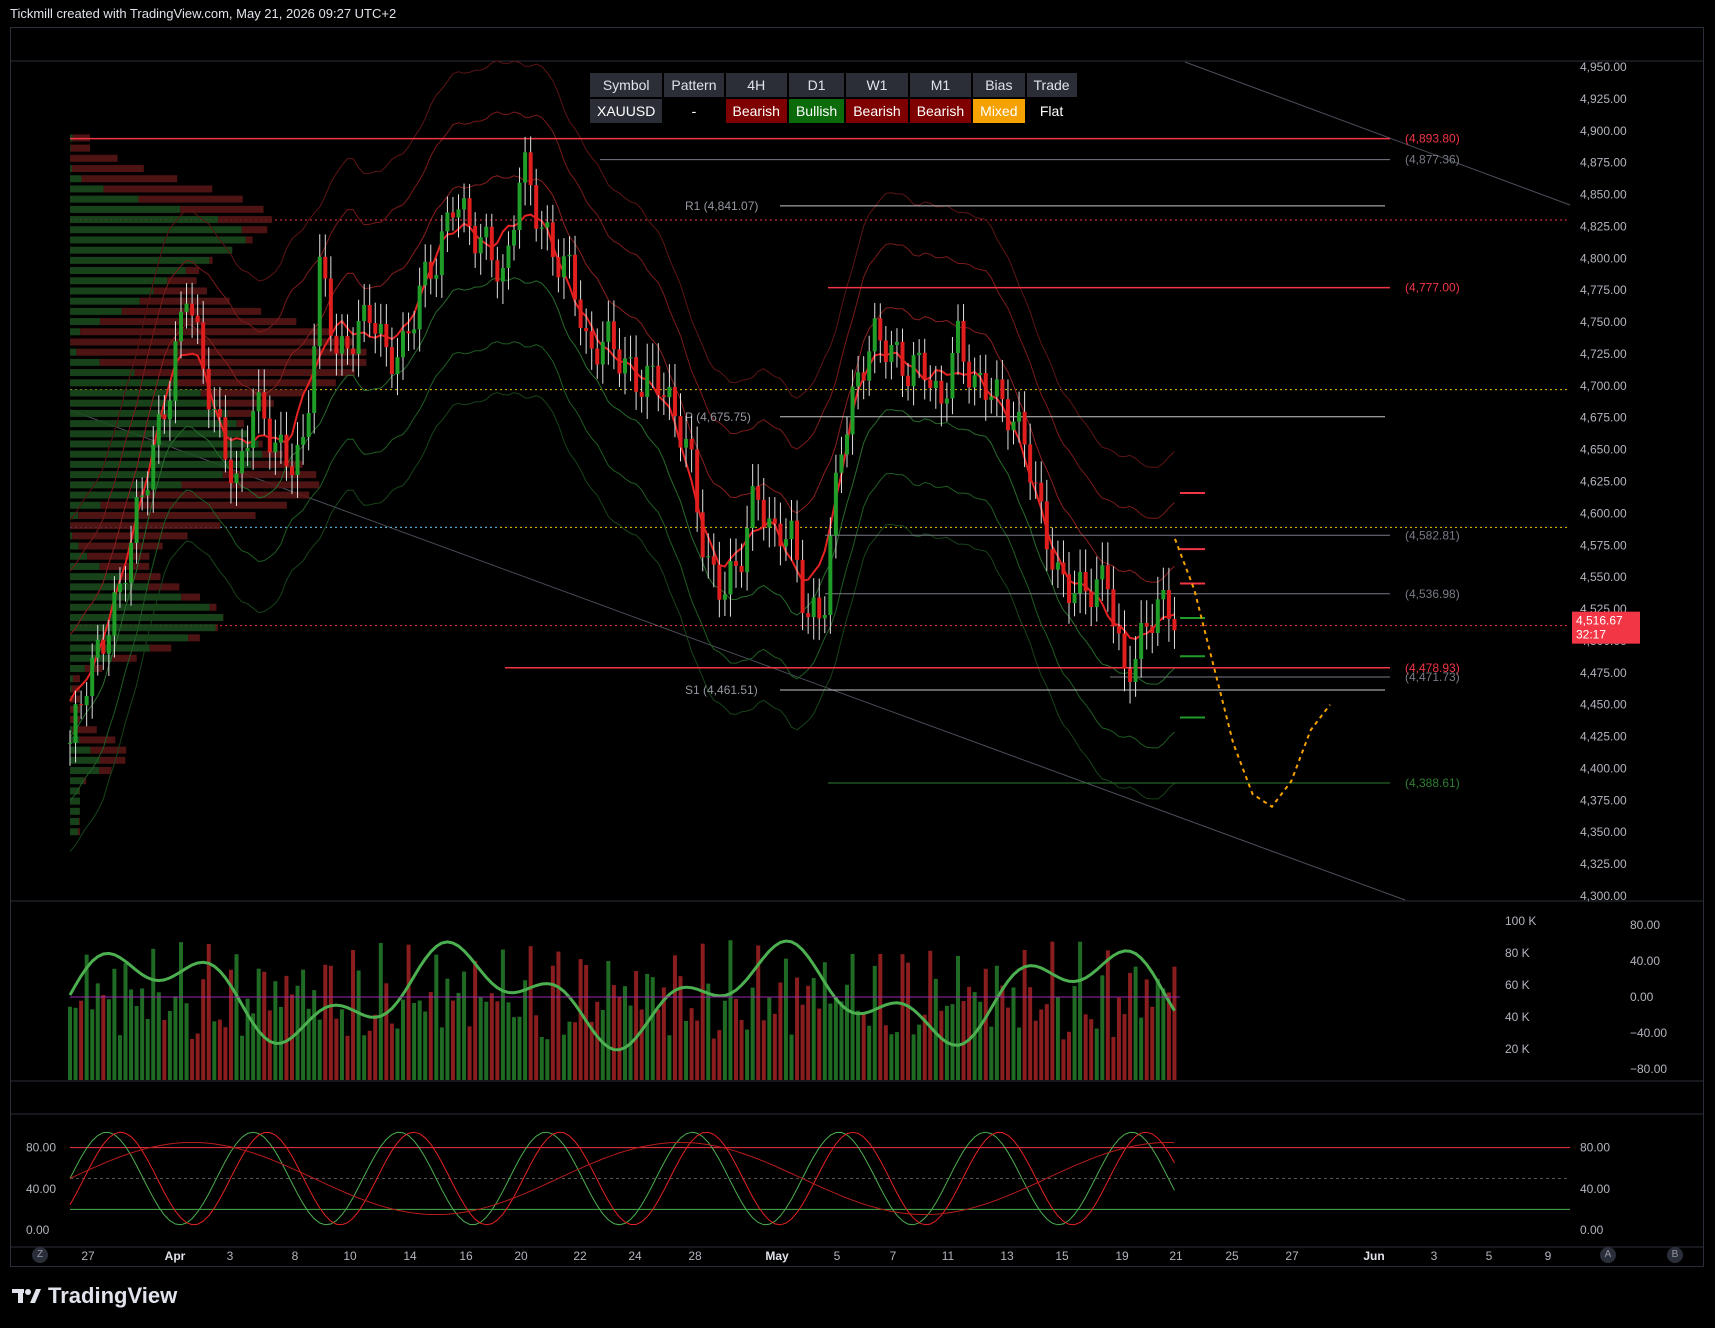 This screenshot has height=1328, width=1715. I want to click on price-axis-tick: 4,375.00, so click(1603, 800).